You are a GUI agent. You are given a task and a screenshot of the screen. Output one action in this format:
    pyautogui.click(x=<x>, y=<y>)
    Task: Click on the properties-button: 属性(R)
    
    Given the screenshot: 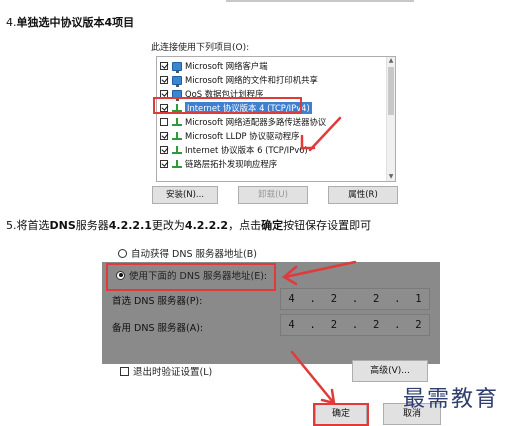 What is the action you would take?
    pyautogui.click(x=363, y=195)
    